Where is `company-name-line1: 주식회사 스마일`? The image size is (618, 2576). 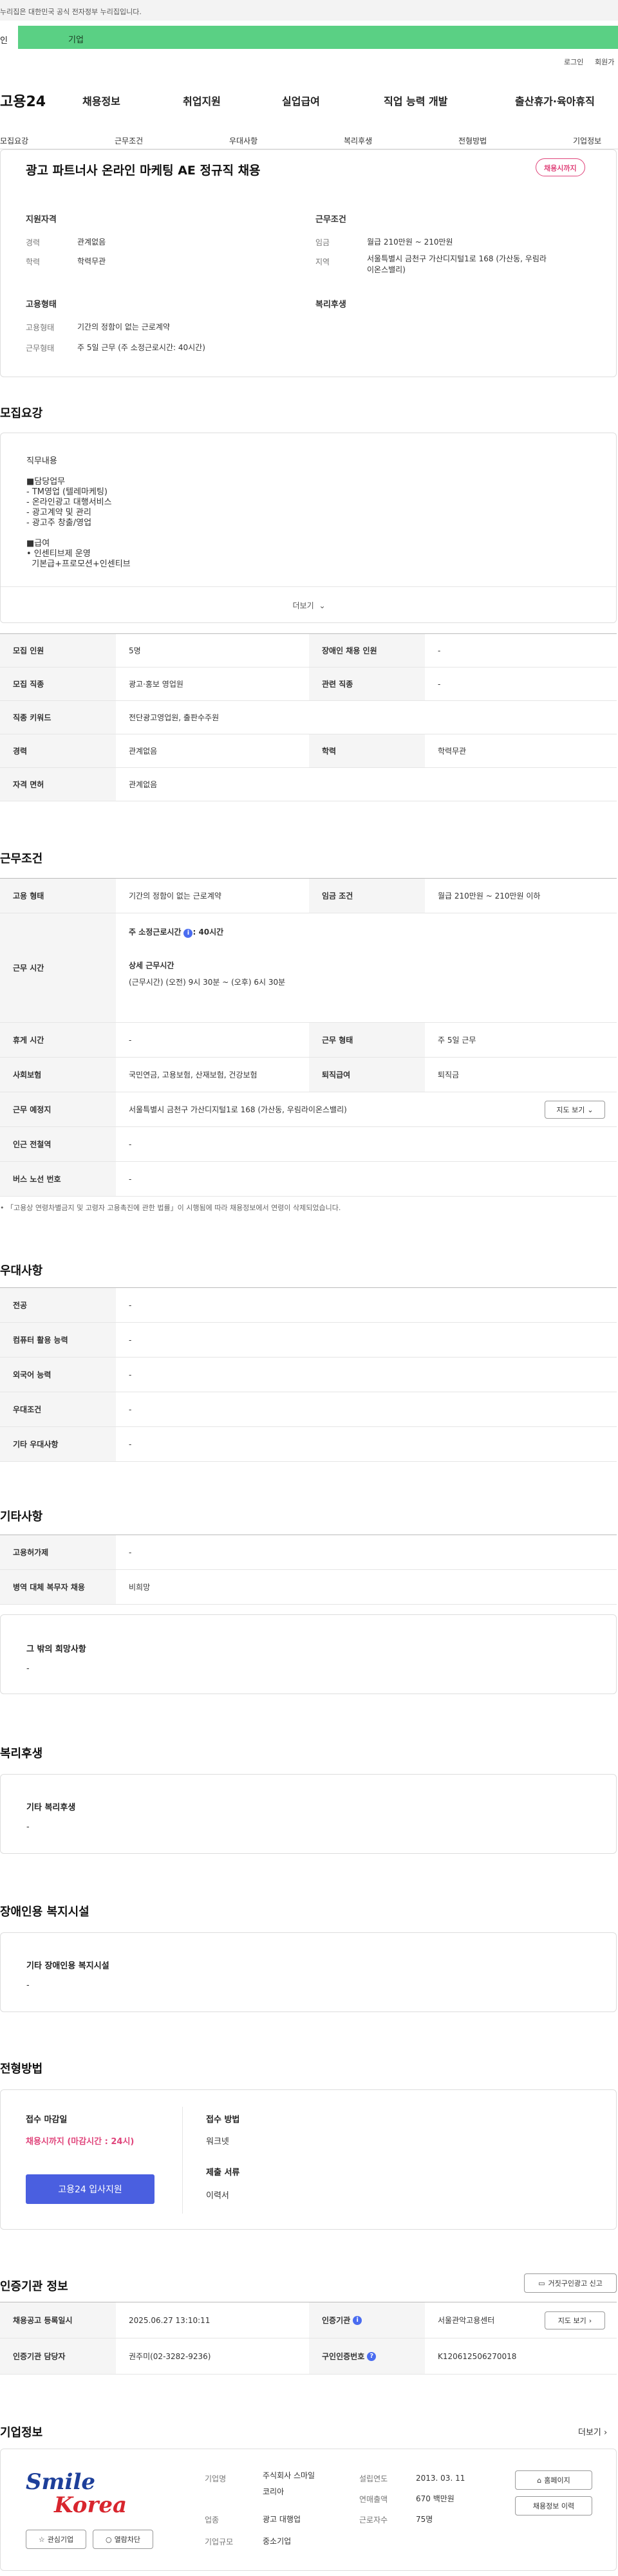 company-name-line1: 주식회사 스마일 is located at coordinates (289, 2475).